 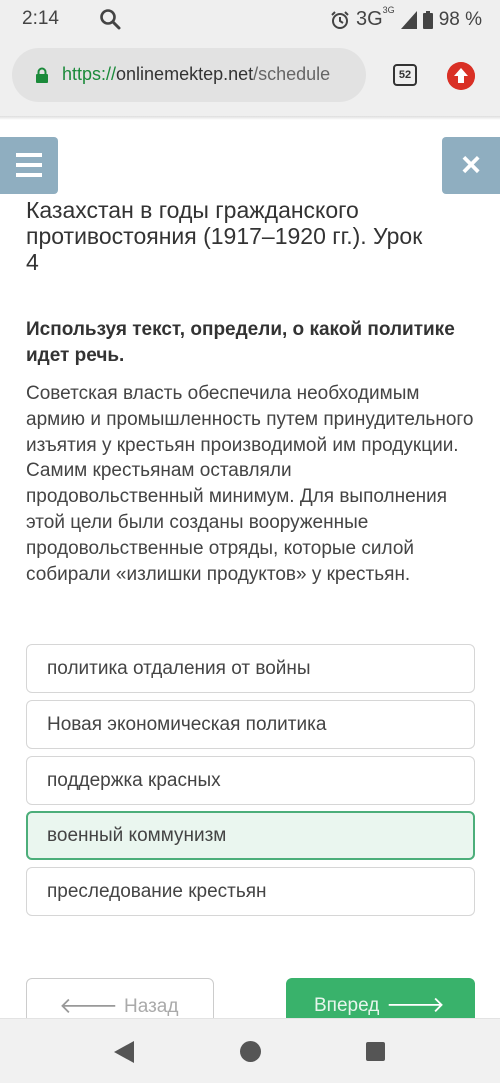 What do you see at coordinates (375, 1051) in the screenshot?
I see `nav-recent-icon` at bounding box center [375, 1051].